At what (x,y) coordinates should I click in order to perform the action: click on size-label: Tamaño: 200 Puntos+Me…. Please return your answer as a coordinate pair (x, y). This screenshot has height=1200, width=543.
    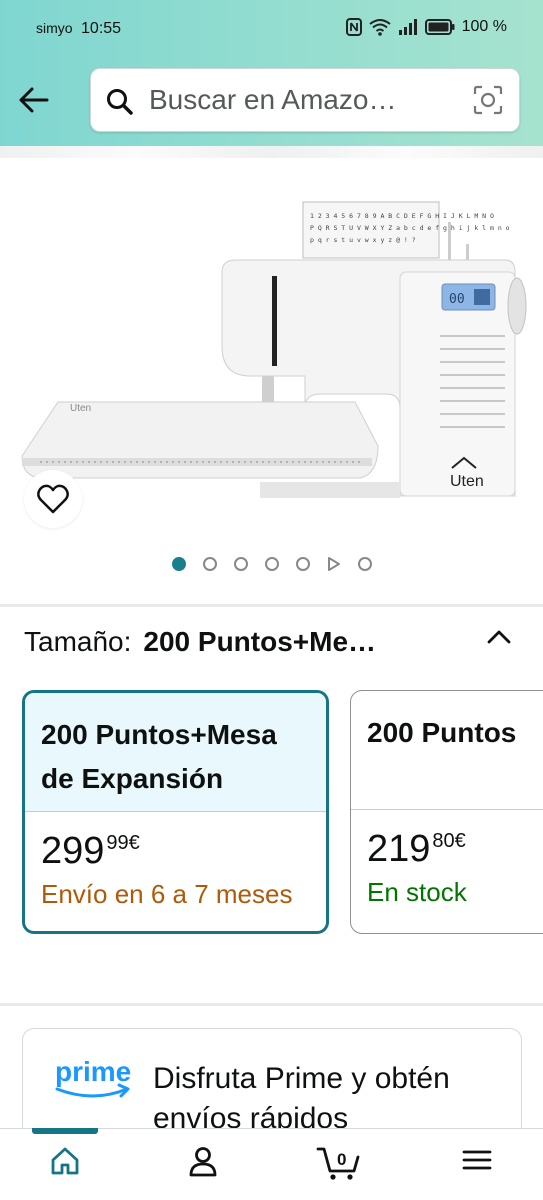
    Looking at the image, I should click on (200, 641).